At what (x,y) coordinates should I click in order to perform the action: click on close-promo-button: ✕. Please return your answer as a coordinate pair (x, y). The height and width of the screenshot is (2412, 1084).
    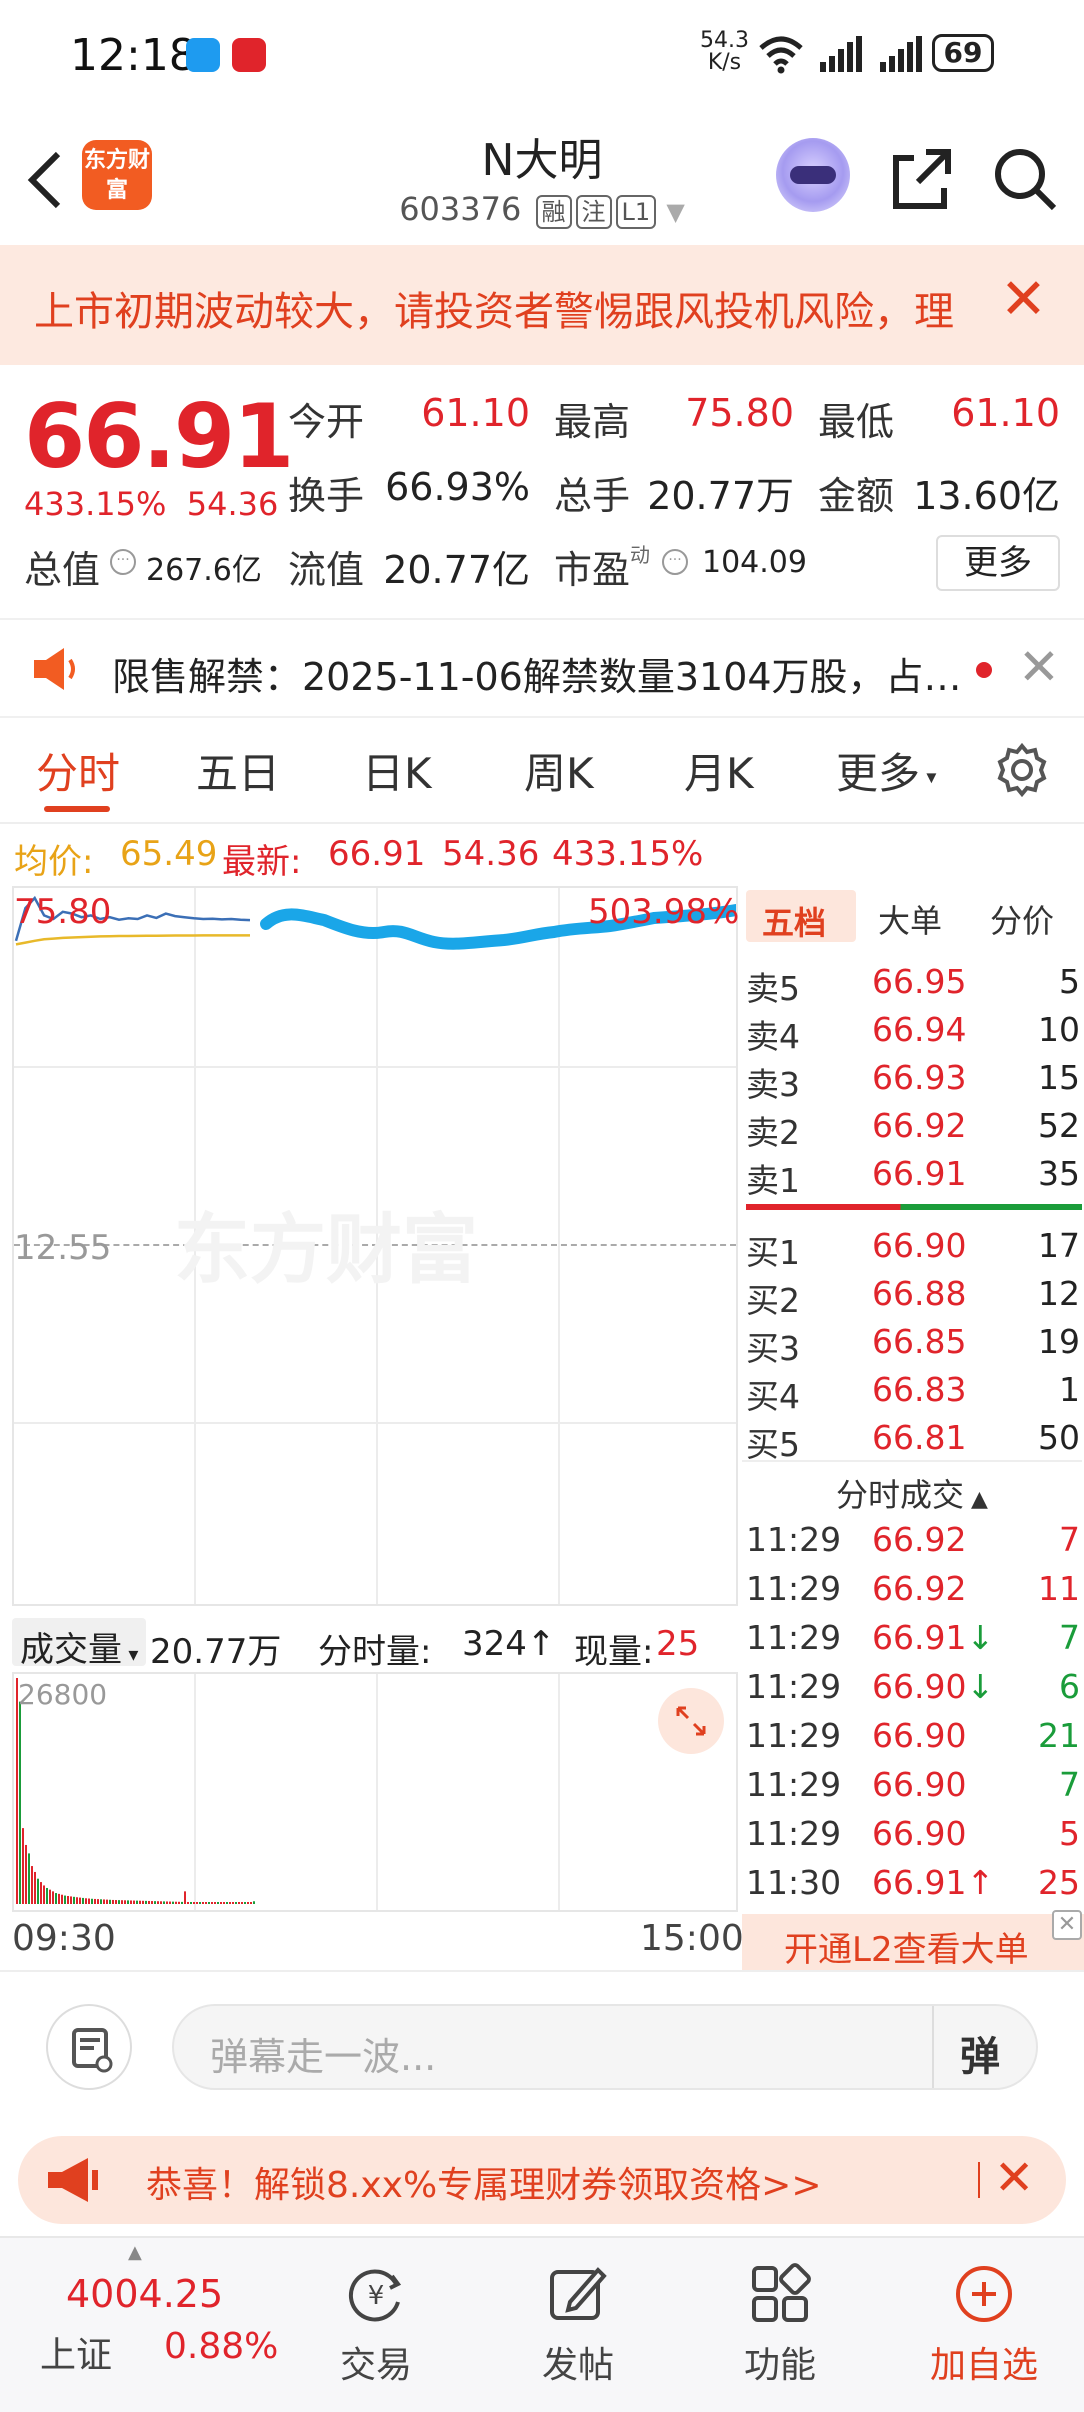
    Looking at the image, I should click on (1014, 2178).